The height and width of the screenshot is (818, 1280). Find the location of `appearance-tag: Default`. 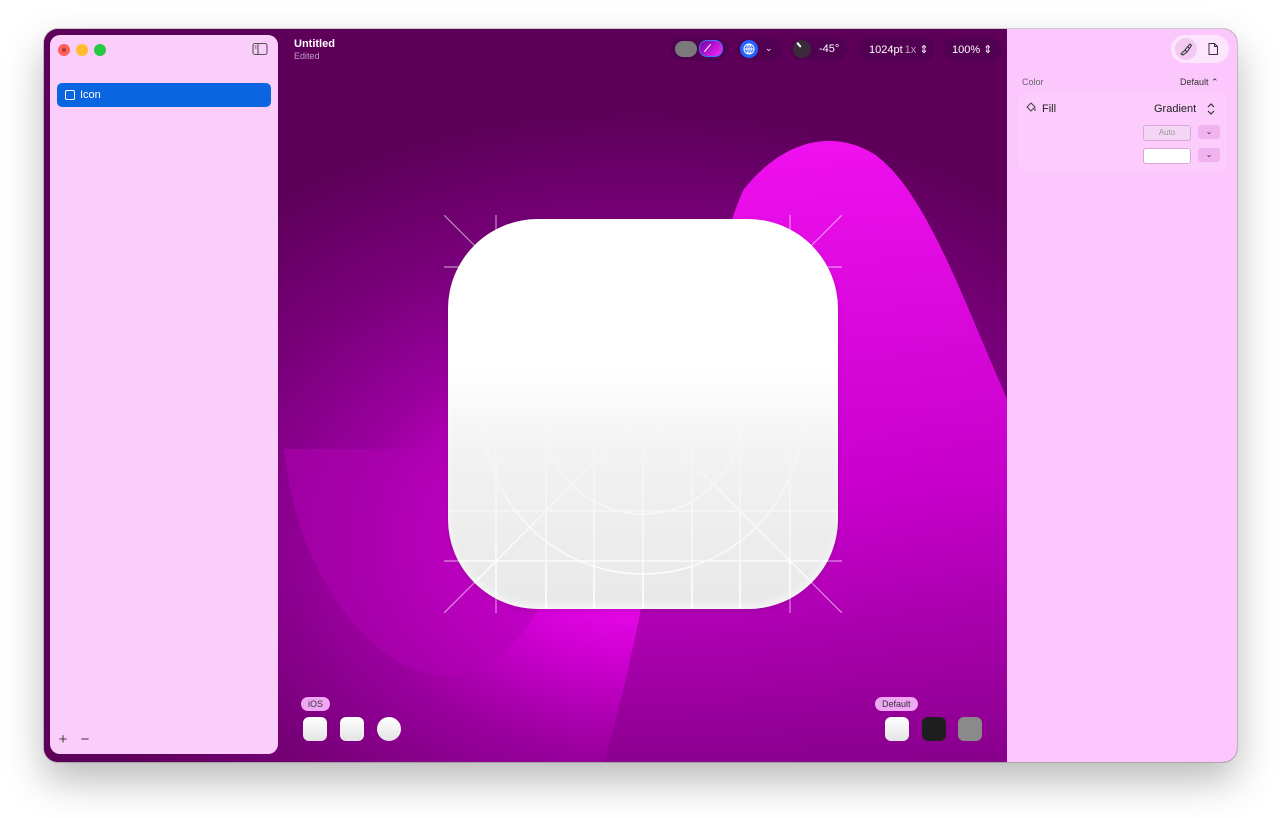

appearance-tag: Default is located at coordinates (896, 704).